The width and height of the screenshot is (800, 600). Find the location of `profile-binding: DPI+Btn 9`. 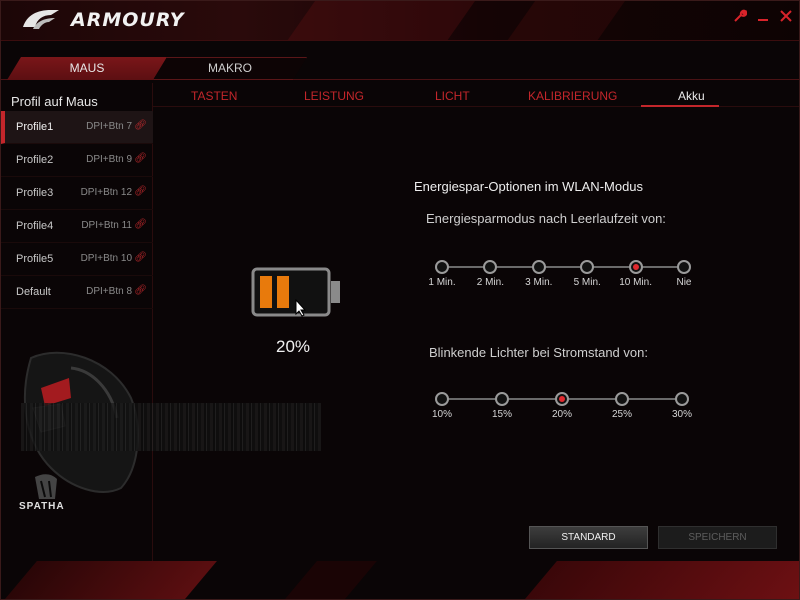

profile-binding: DPI+Btn 9 is located at coordinates (109, 159).